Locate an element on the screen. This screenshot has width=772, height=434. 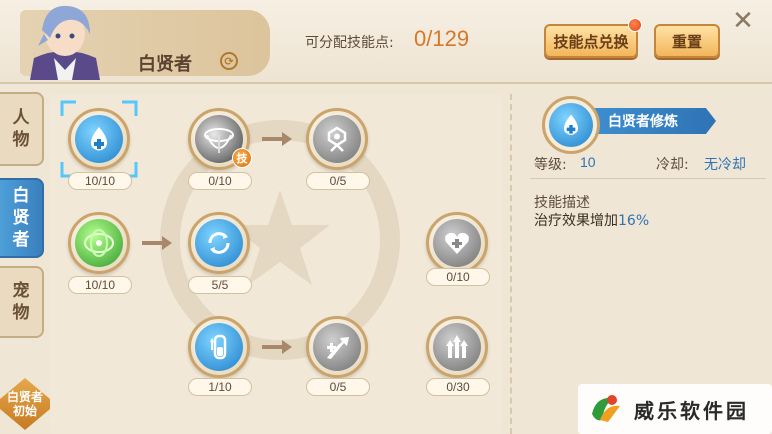
tab-character-char-2: 物 is located at coordinates (21, 140).